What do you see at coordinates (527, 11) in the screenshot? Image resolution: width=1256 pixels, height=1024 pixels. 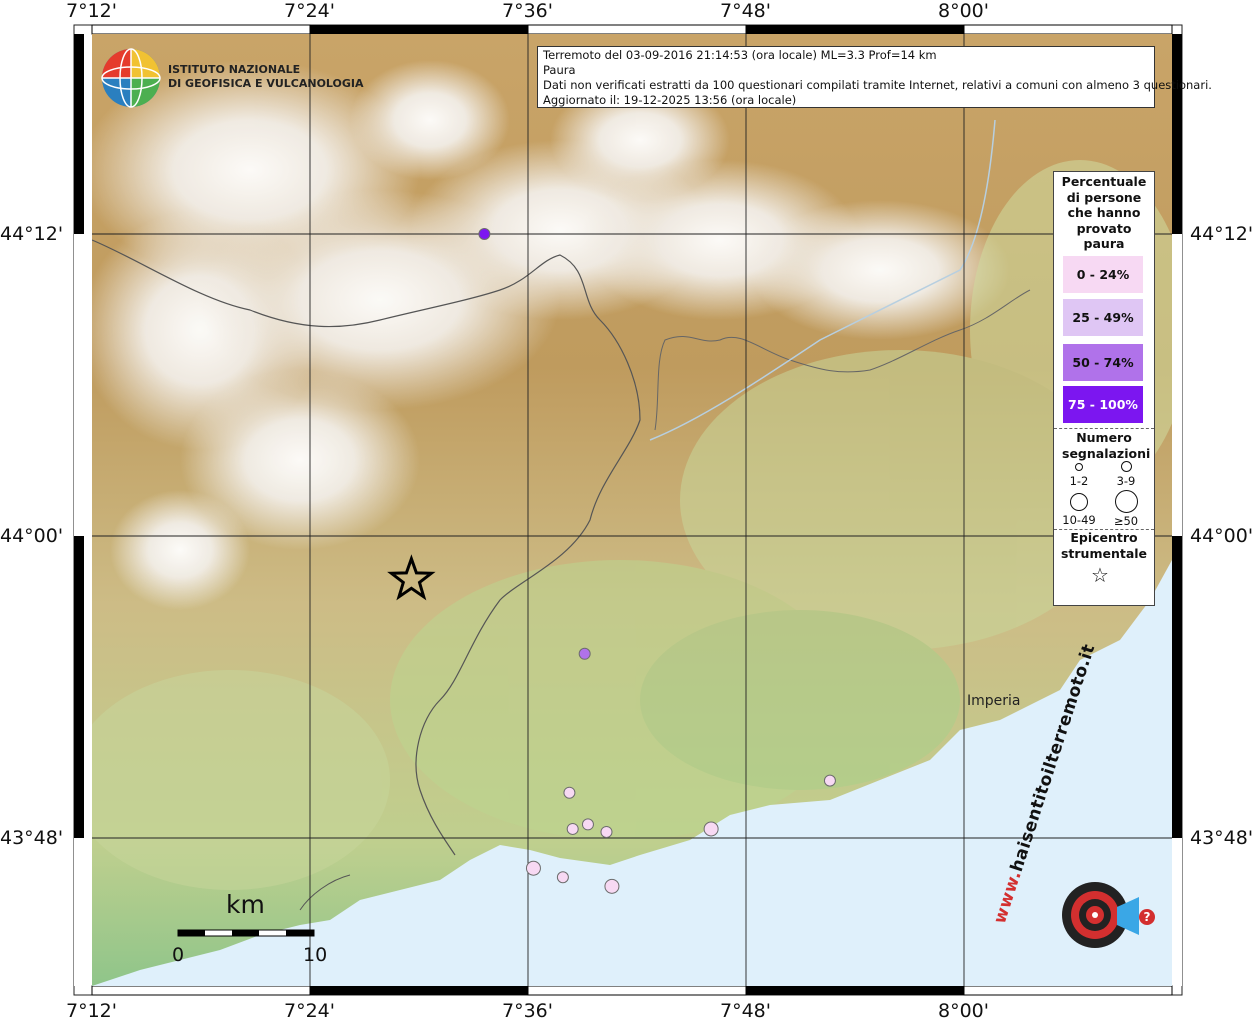 I see `lon-label-top-3: 7°36'` at bounding box center [527, 11].